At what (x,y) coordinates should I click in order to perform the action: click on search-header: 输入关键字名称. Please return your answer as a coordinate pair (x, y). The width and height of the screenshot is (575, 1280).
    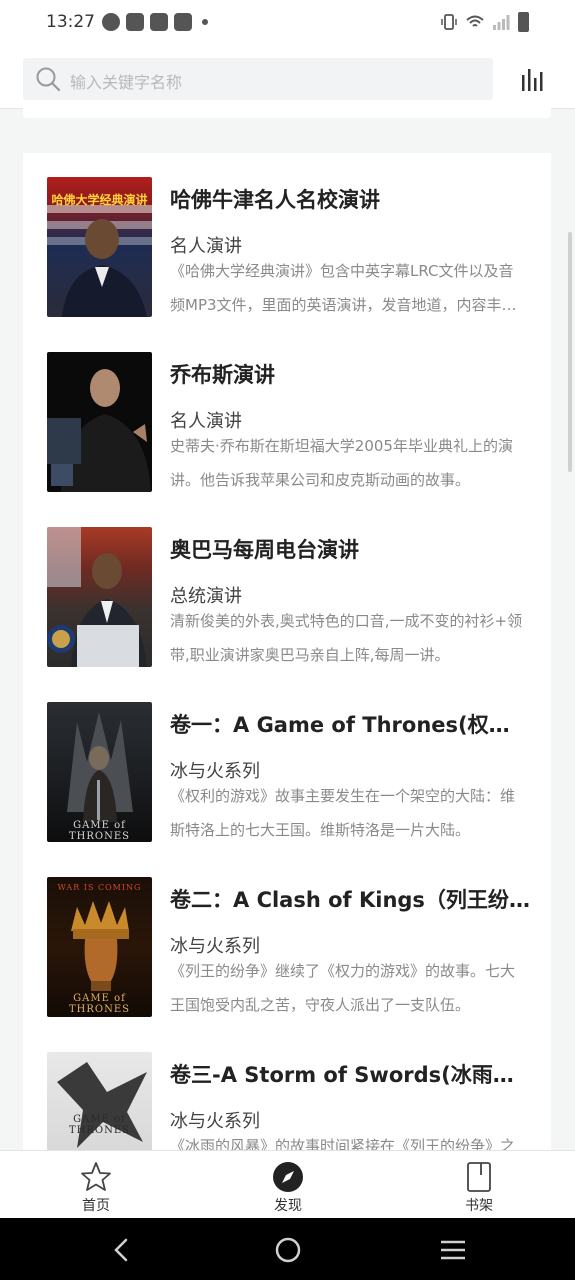
    Looking at the image, I should click on (287, 78).